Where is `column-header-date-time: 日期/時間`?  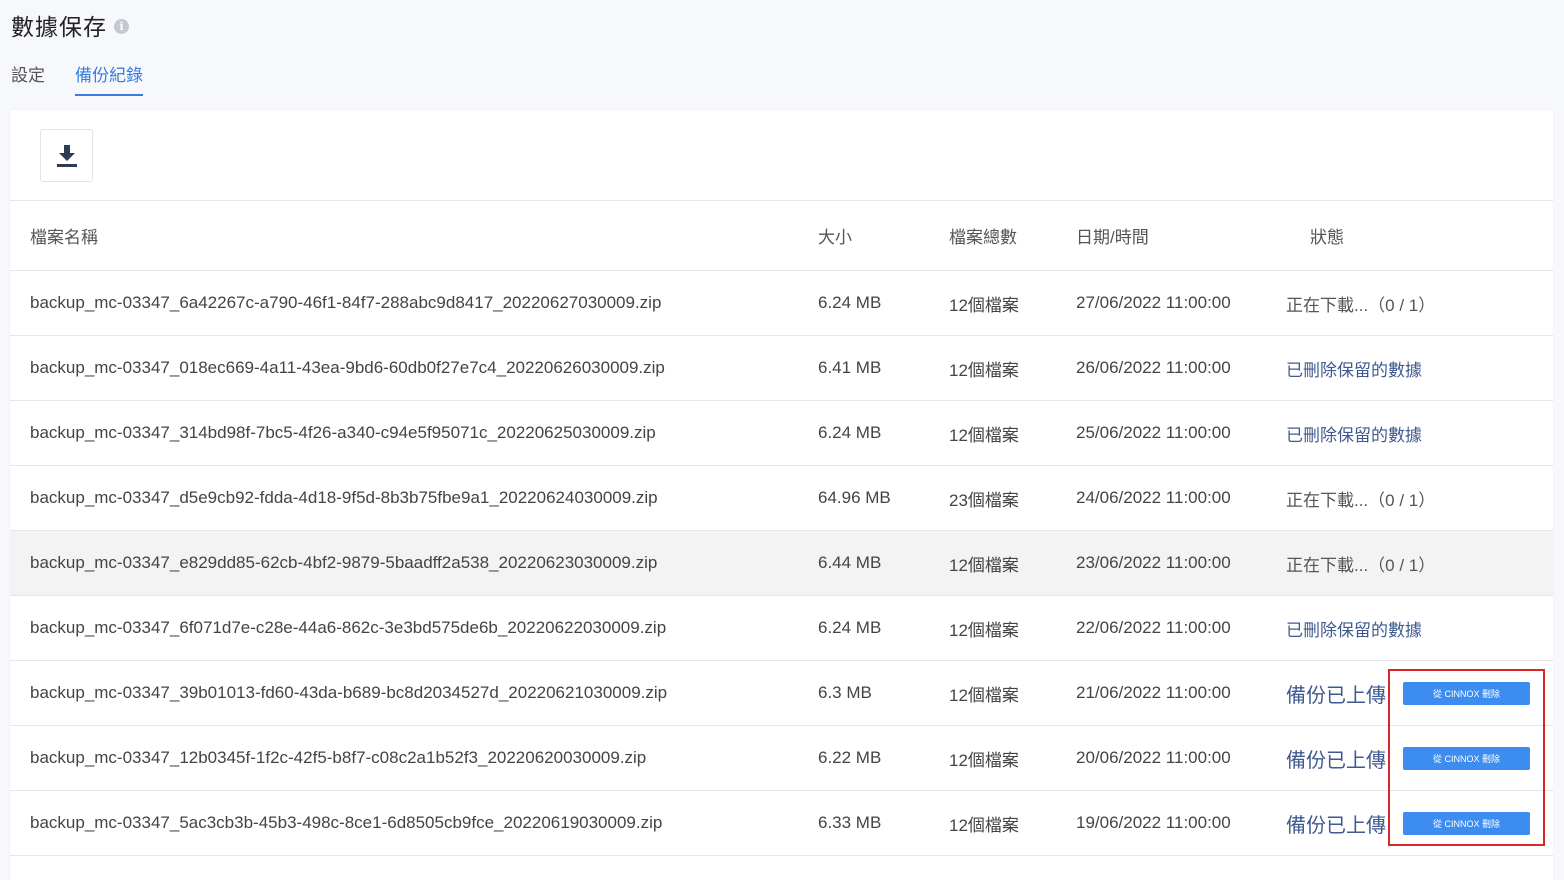
column-header-date-time: 日期/時間 is located at coordinates (1112, 235).